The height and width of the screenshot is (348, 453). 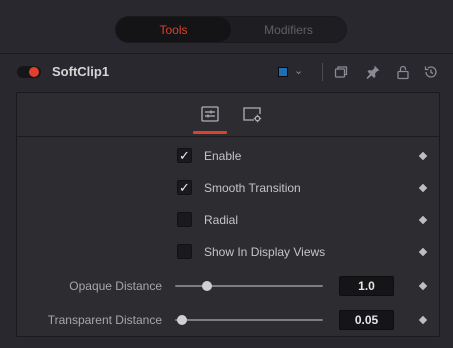 I want to click on reset-icon, so click(x=431, y=72).